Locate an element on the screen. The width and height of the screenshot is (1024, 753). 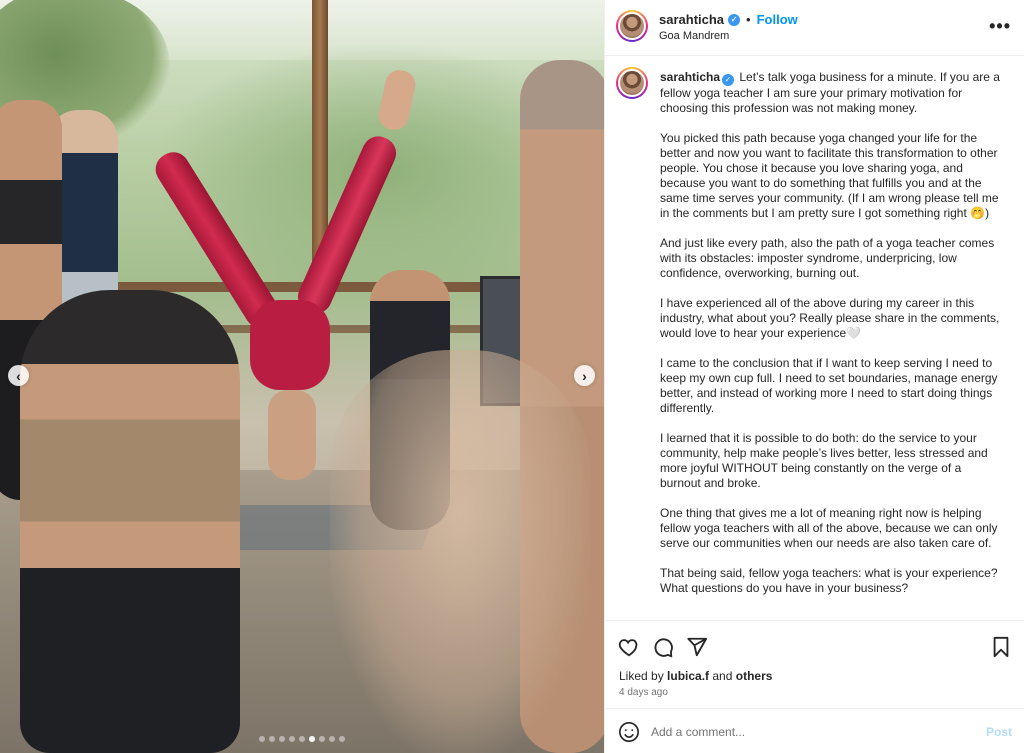
liked-by-user: lubica.f is located at coordinates (688, 676).